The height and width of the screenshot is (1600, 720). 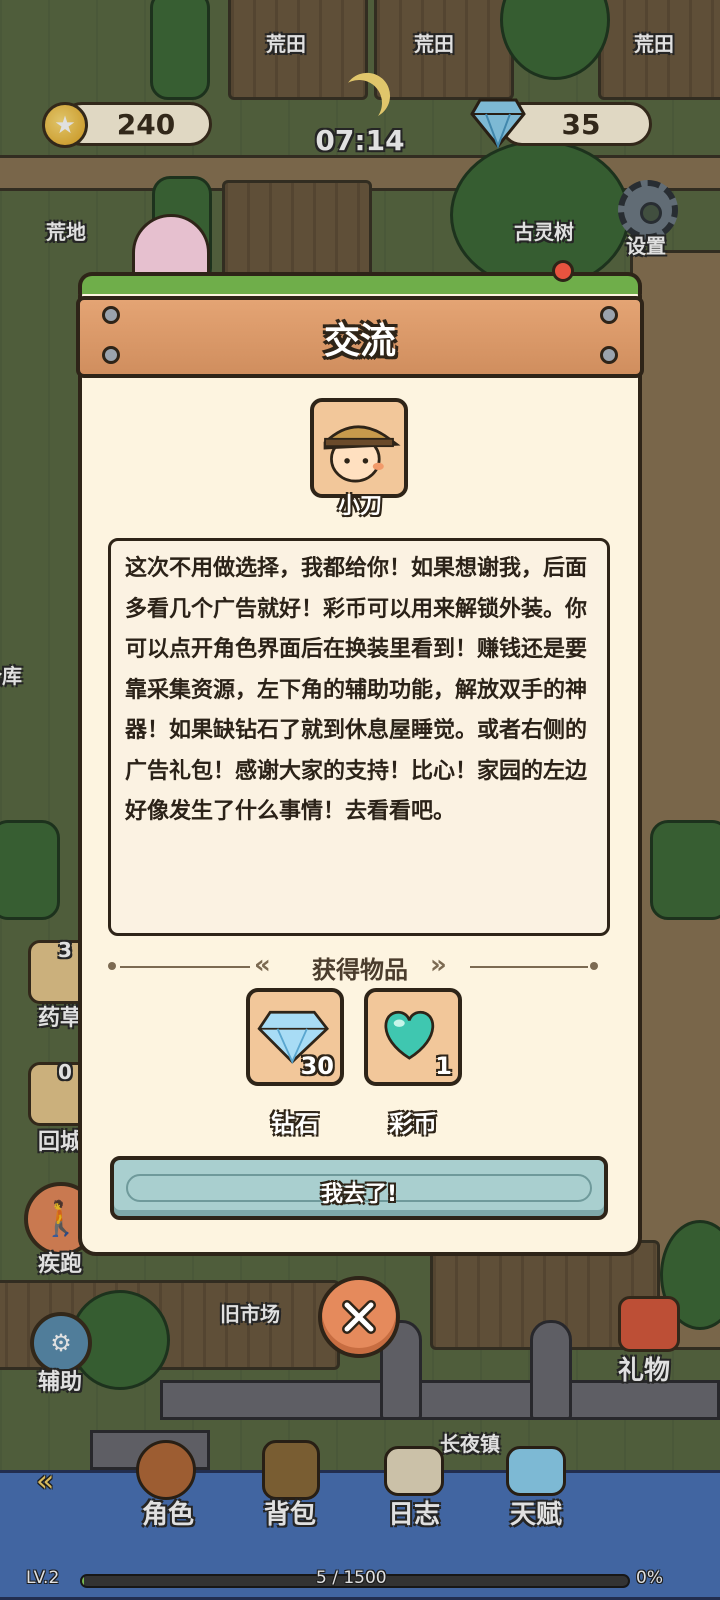 I want to click on confirm-button: 我去了!, so click(x=359, y=1188).